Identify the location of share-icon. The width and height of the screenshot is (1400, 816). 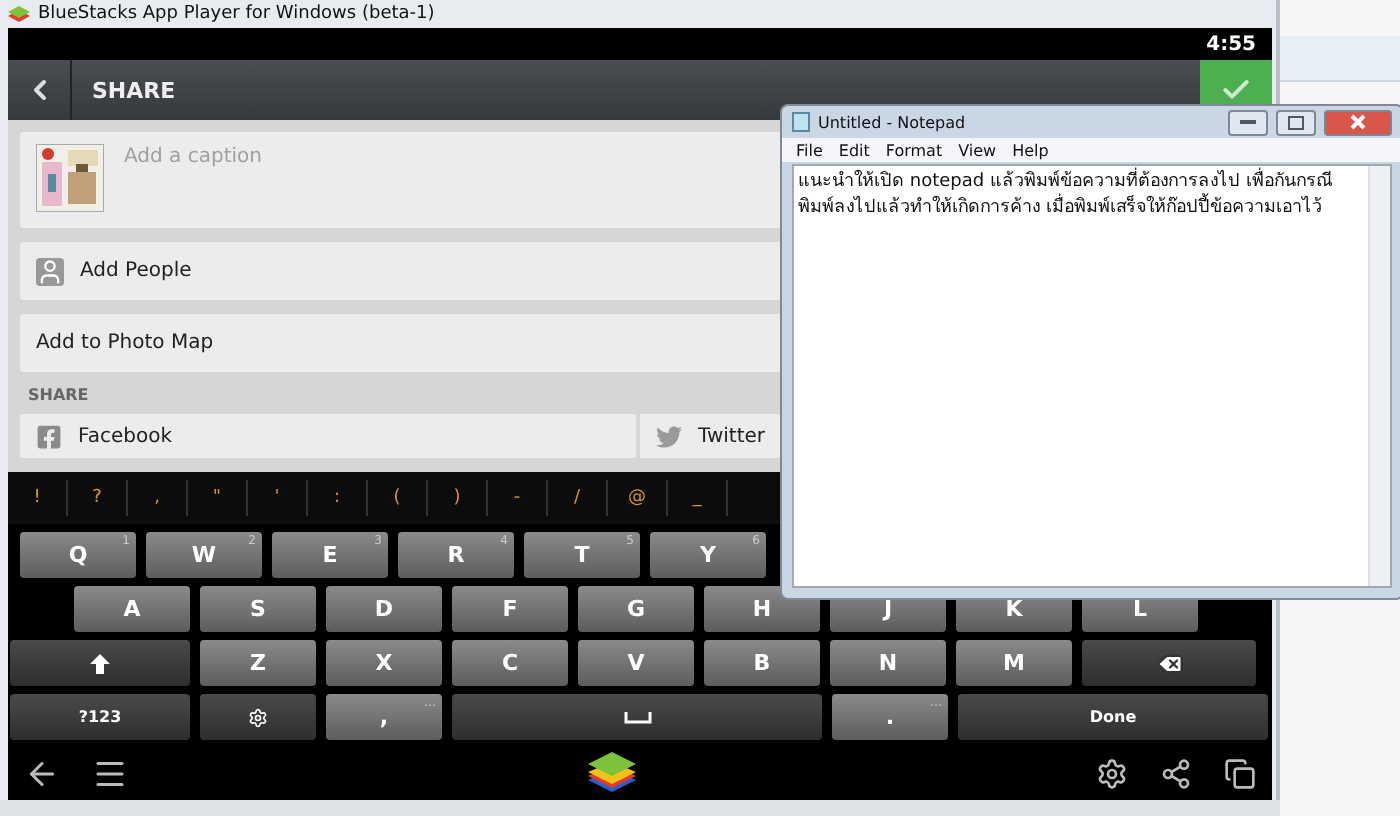
(1176, 773).